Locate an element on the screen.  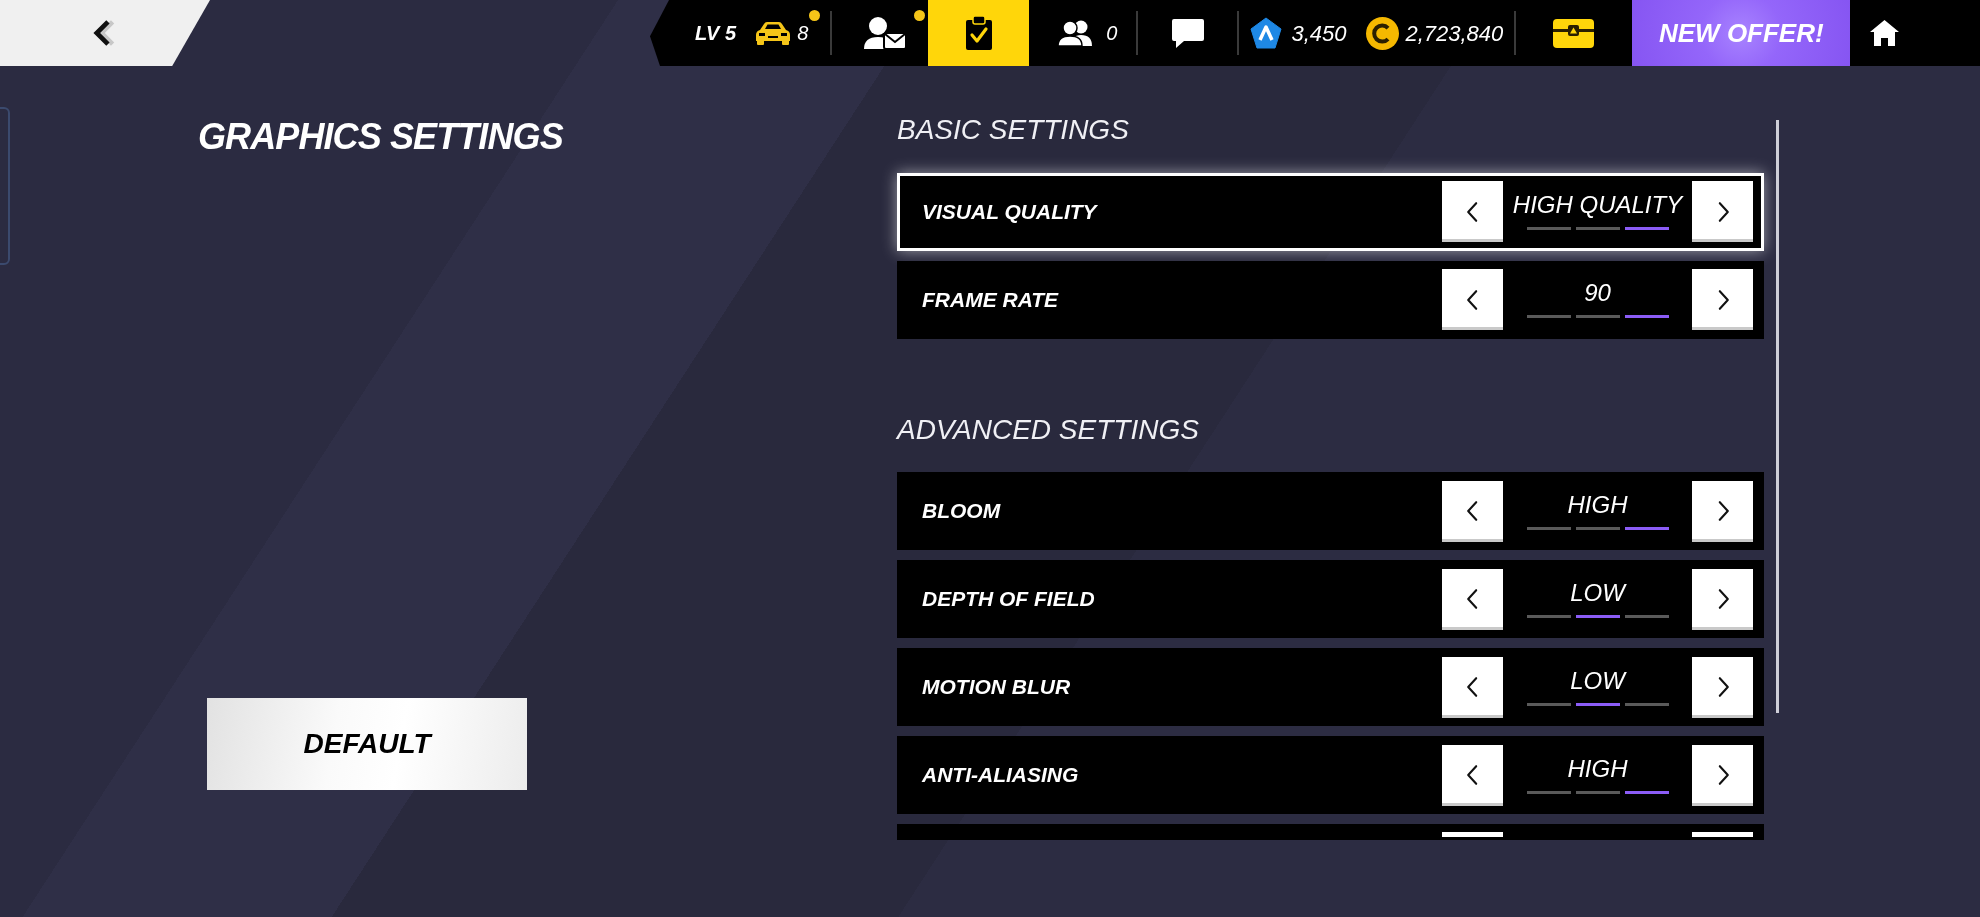
player-level: LV 5 is located at coordinates (716, 33).